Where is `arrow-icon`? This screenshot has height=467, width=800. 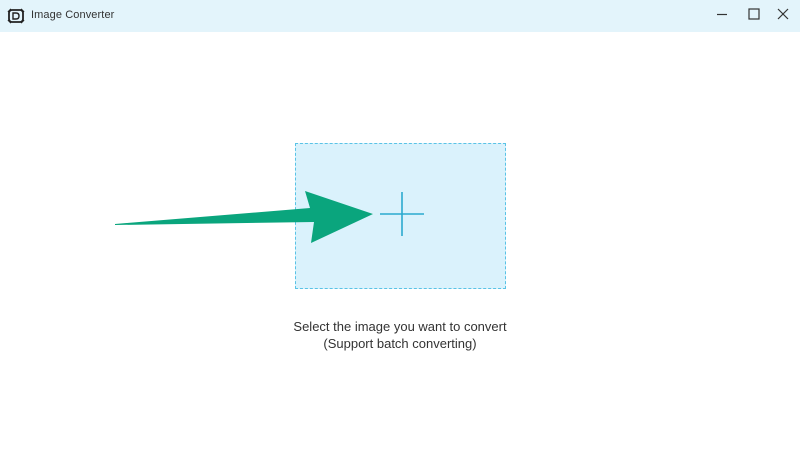
arrow-icon is located at coordinates (245, 217).